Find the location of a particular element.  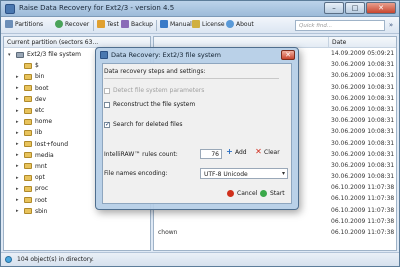

divider is located at coordinates (191, 78).